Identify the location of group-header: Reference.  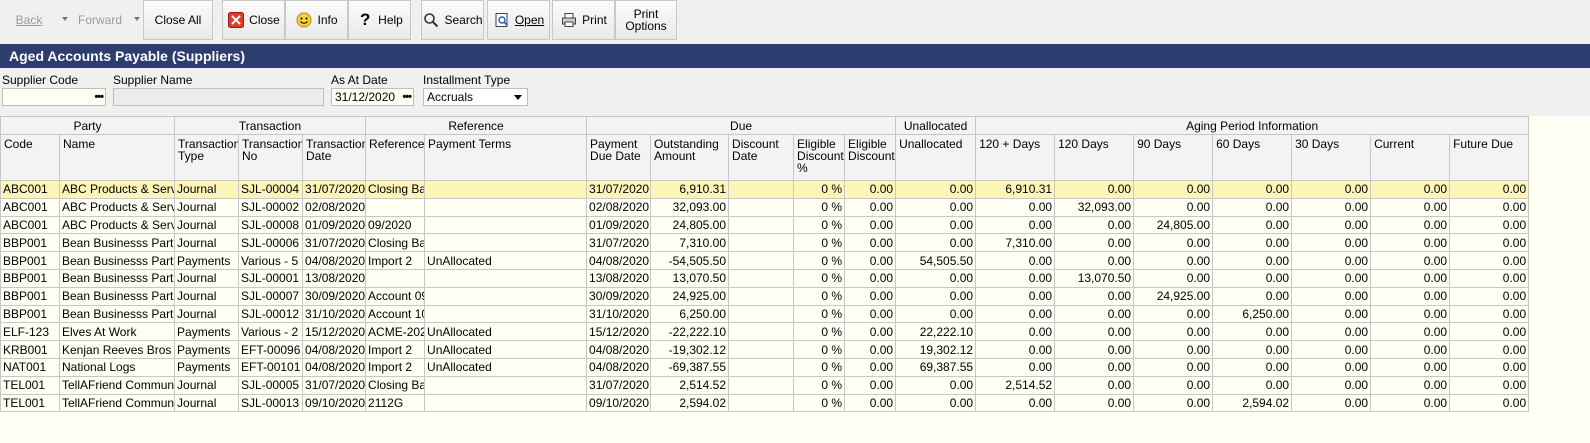
(476, 125).